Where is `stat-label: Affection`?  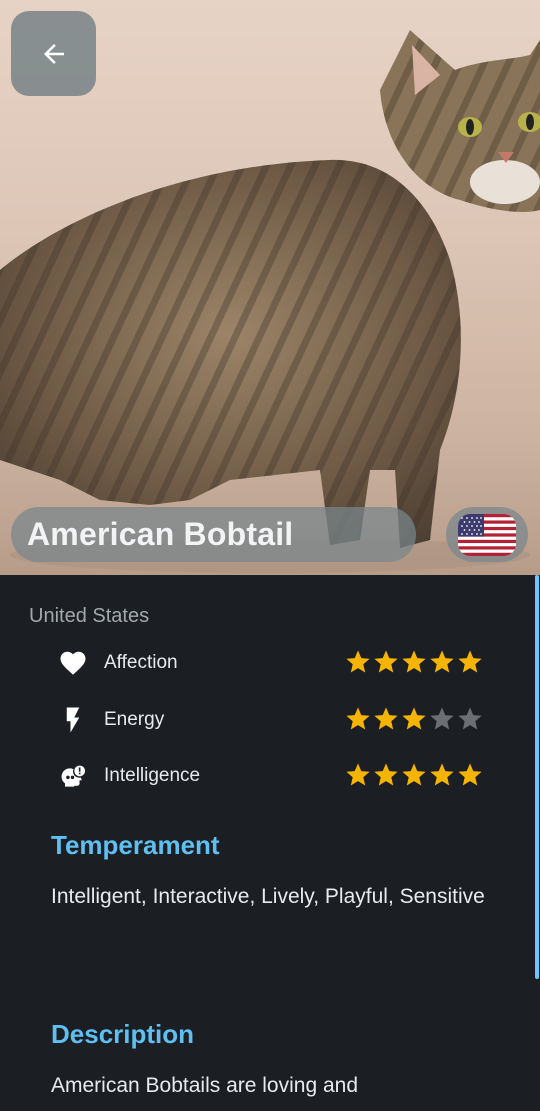 stat-label: Affection is located at coordinates (141, 662).